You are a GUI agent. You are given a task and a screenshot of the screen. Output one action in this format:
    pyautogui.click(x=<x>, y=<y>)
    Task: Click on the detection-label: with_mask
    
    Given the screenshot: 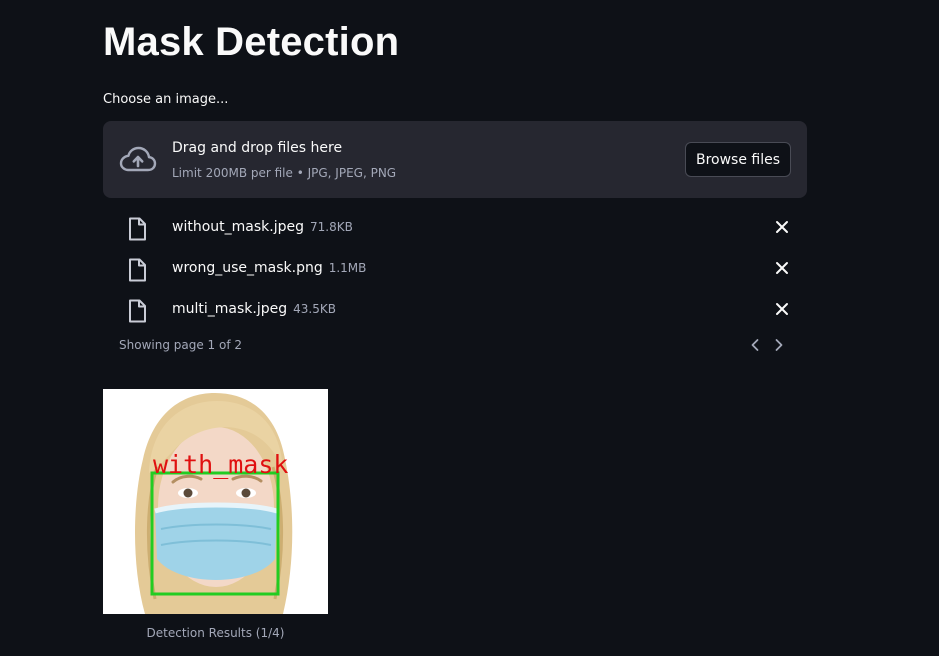 What is the action you would take?
    pyautogui.click(x=220, y=464)
    